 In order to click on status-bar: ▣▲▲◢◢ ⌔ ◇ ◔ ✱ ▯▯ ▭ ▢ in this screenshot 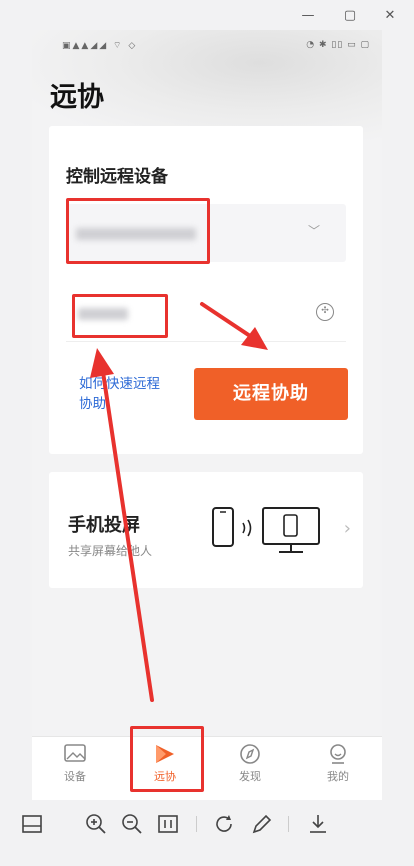, I will do `click(216, 47)`.